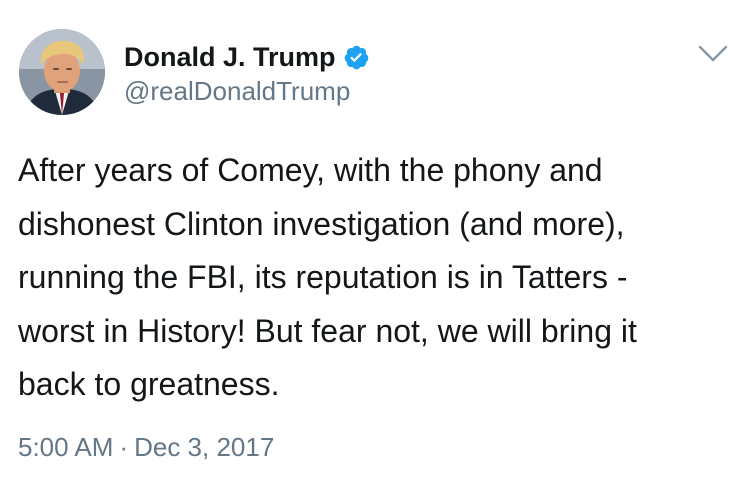 The width and height of the screenshot is (750, 487). What do you see at coordinates (356, 57) in the screenshot?
I see `verified-badge-icon` at bounding box center [356, 57].